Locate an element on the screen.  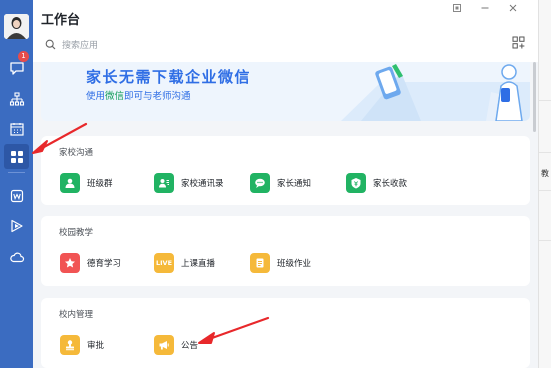
app-label: 班级作业 is located at coordinates (294, 264).